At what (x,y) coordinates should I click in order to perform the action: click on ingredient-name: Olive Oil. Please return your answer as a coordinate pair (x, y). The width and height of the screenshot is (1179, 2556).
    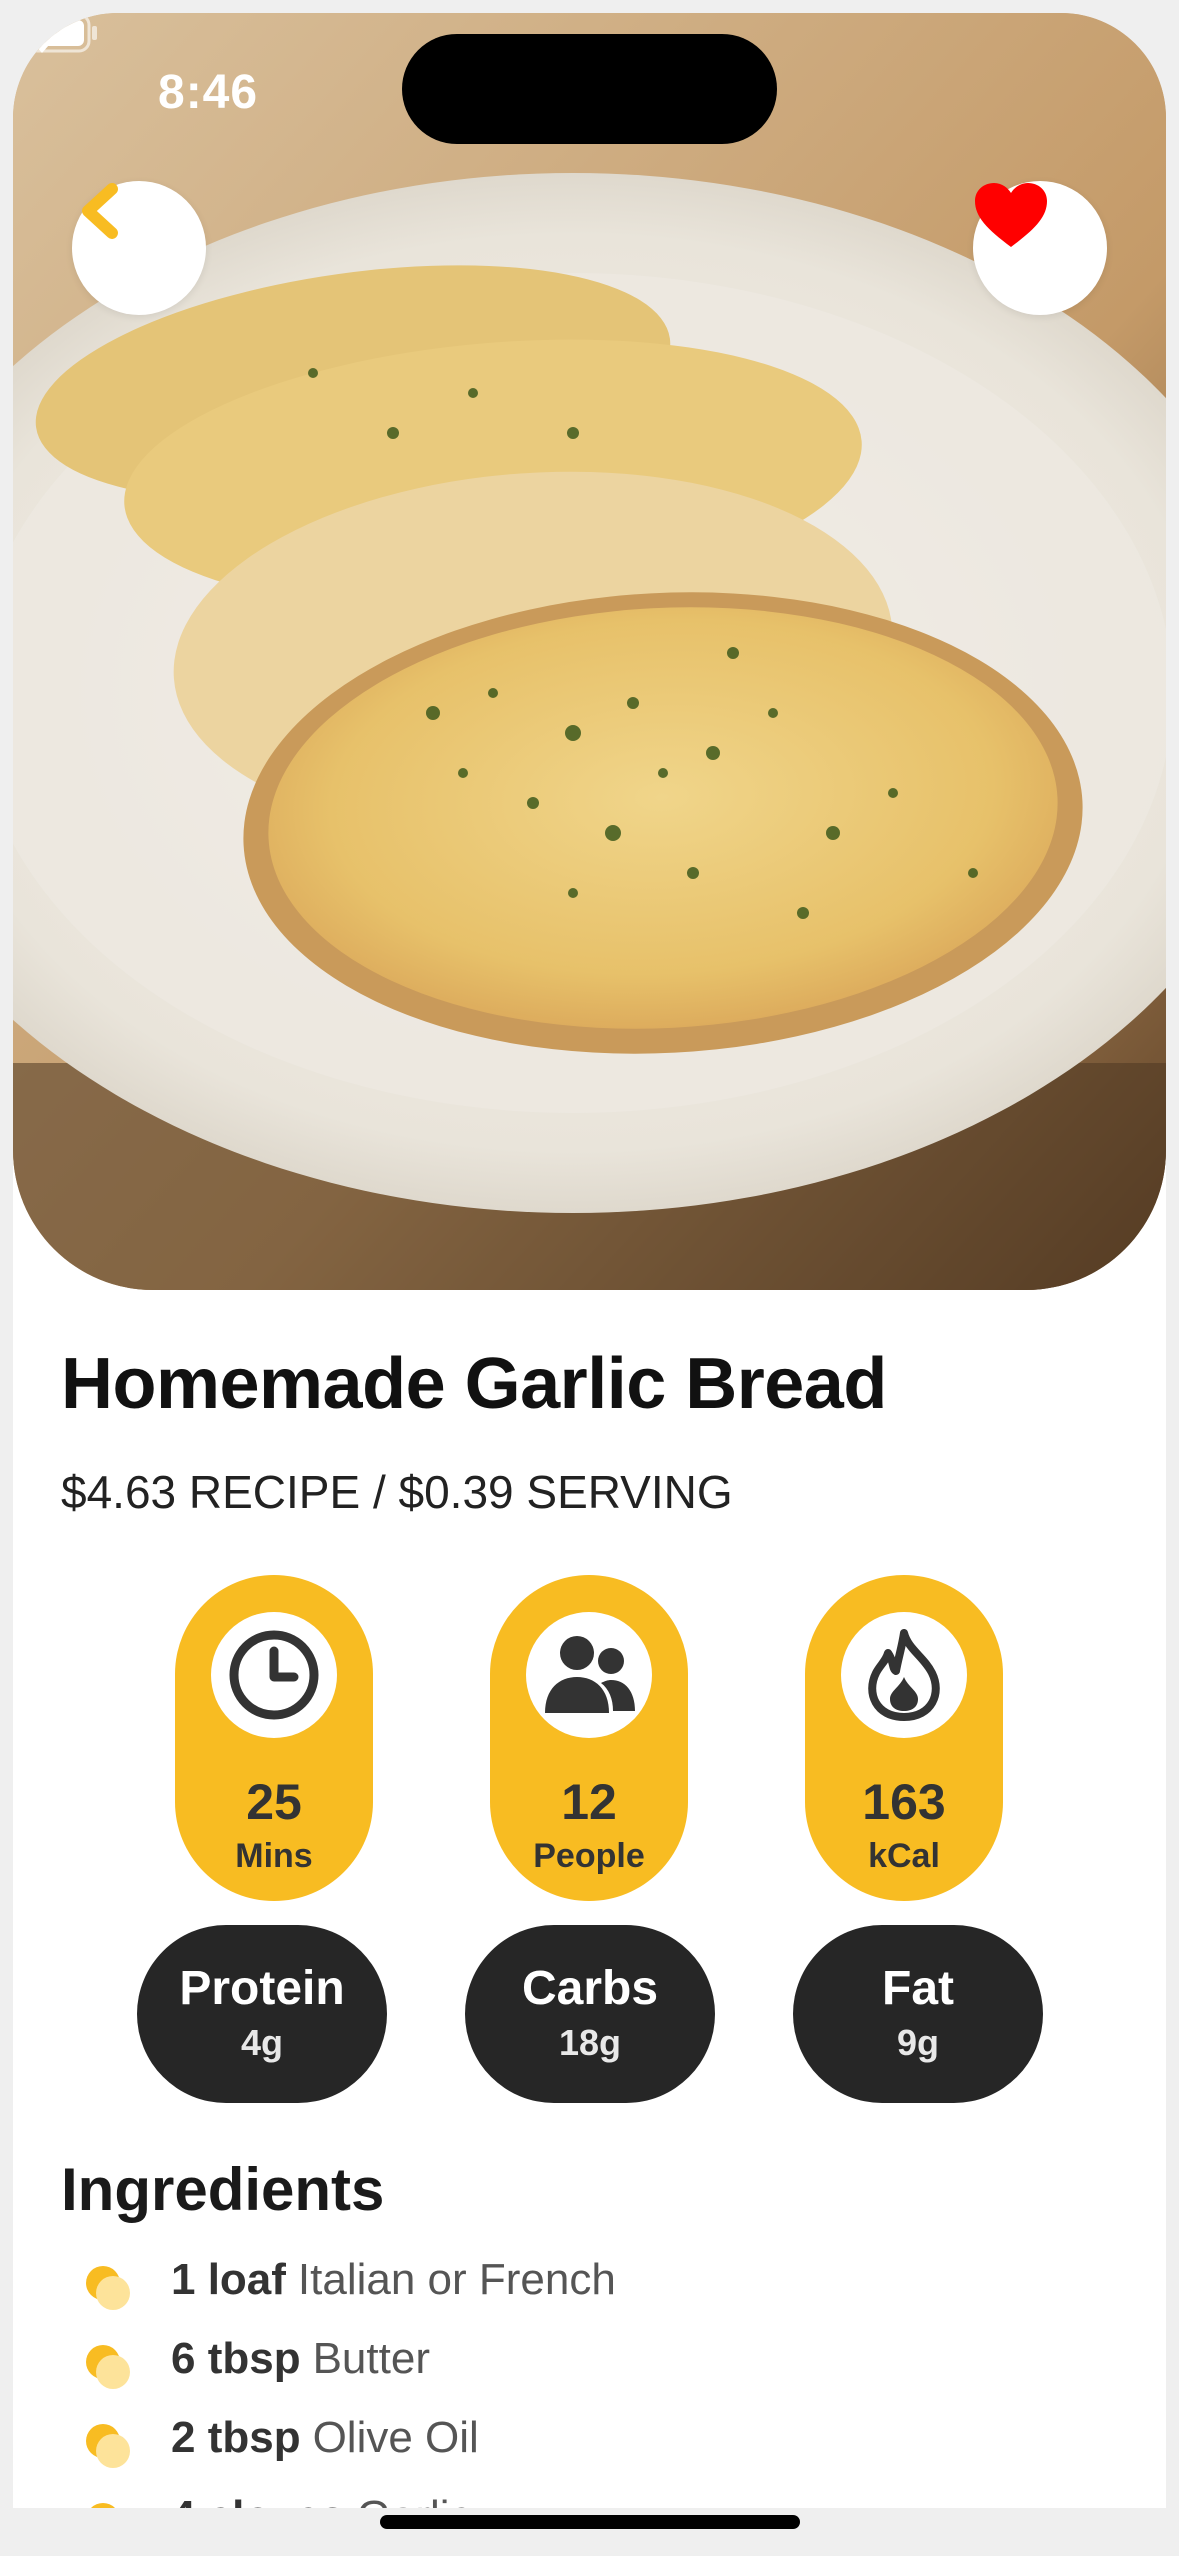
    Looking at the image, I should click on (395, 2437).